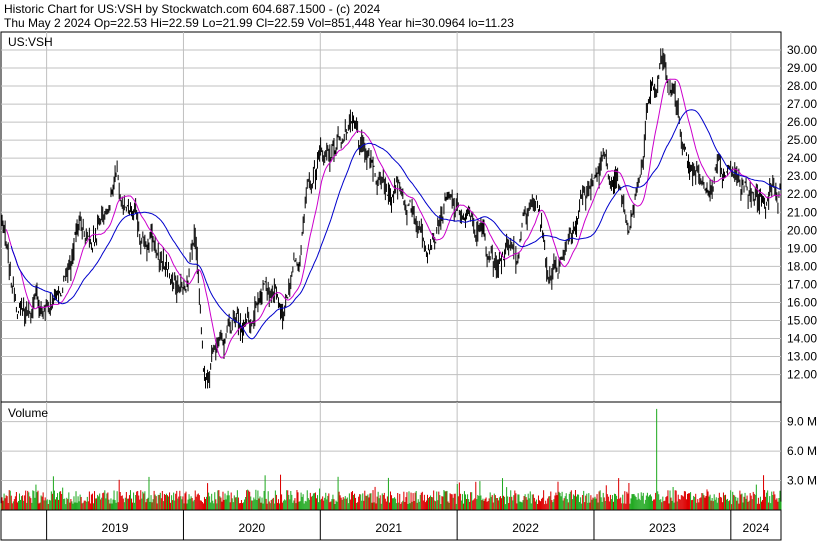 The image size is (830, 543). What do you see at coordinates (802, 422) in the screenshot?
I see `volume-tick-label: 9.0 M` at bounding box center [802, 422].